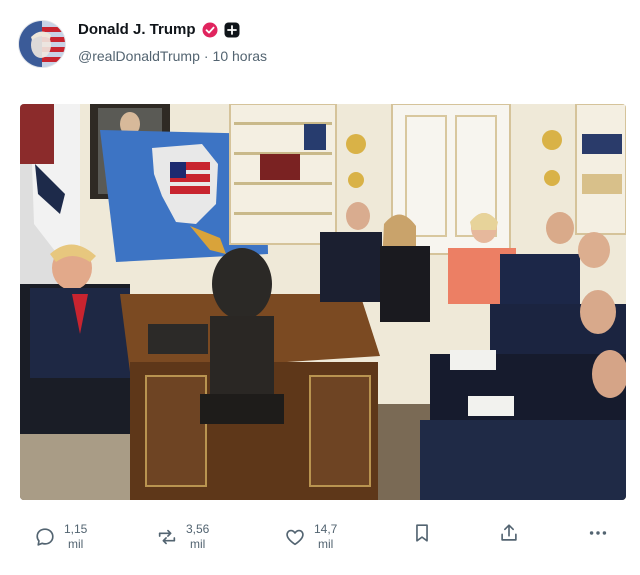 The image size is (640, 575). I want to click on plus-icon, so click(232, 30).